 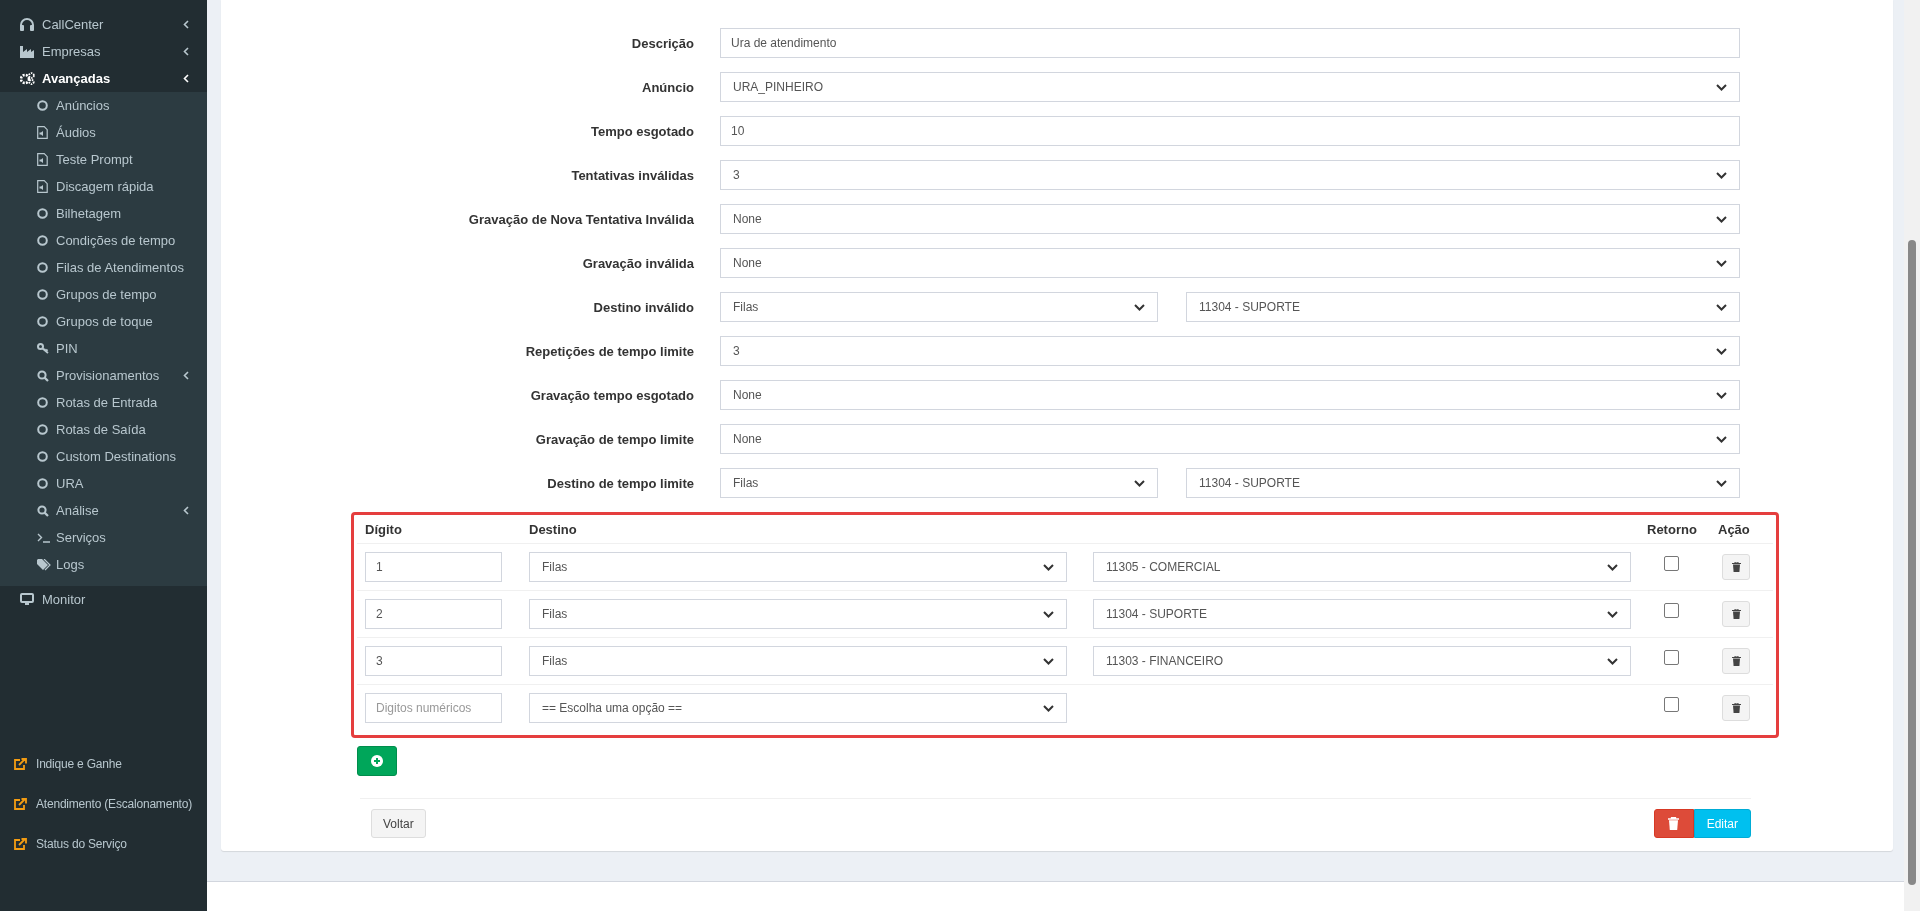 I want to click on add-row-button, so click(x=377, y=761).